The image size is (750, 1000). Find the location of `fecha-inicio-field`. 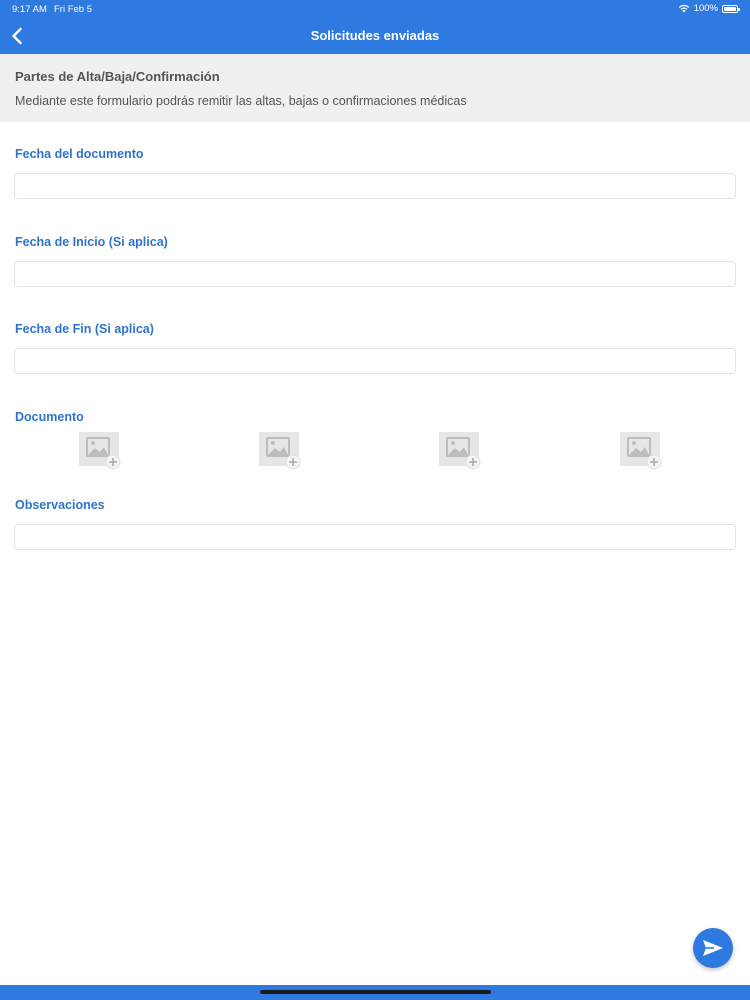

fecha-inicio-field is located at coordinates (375, 274).